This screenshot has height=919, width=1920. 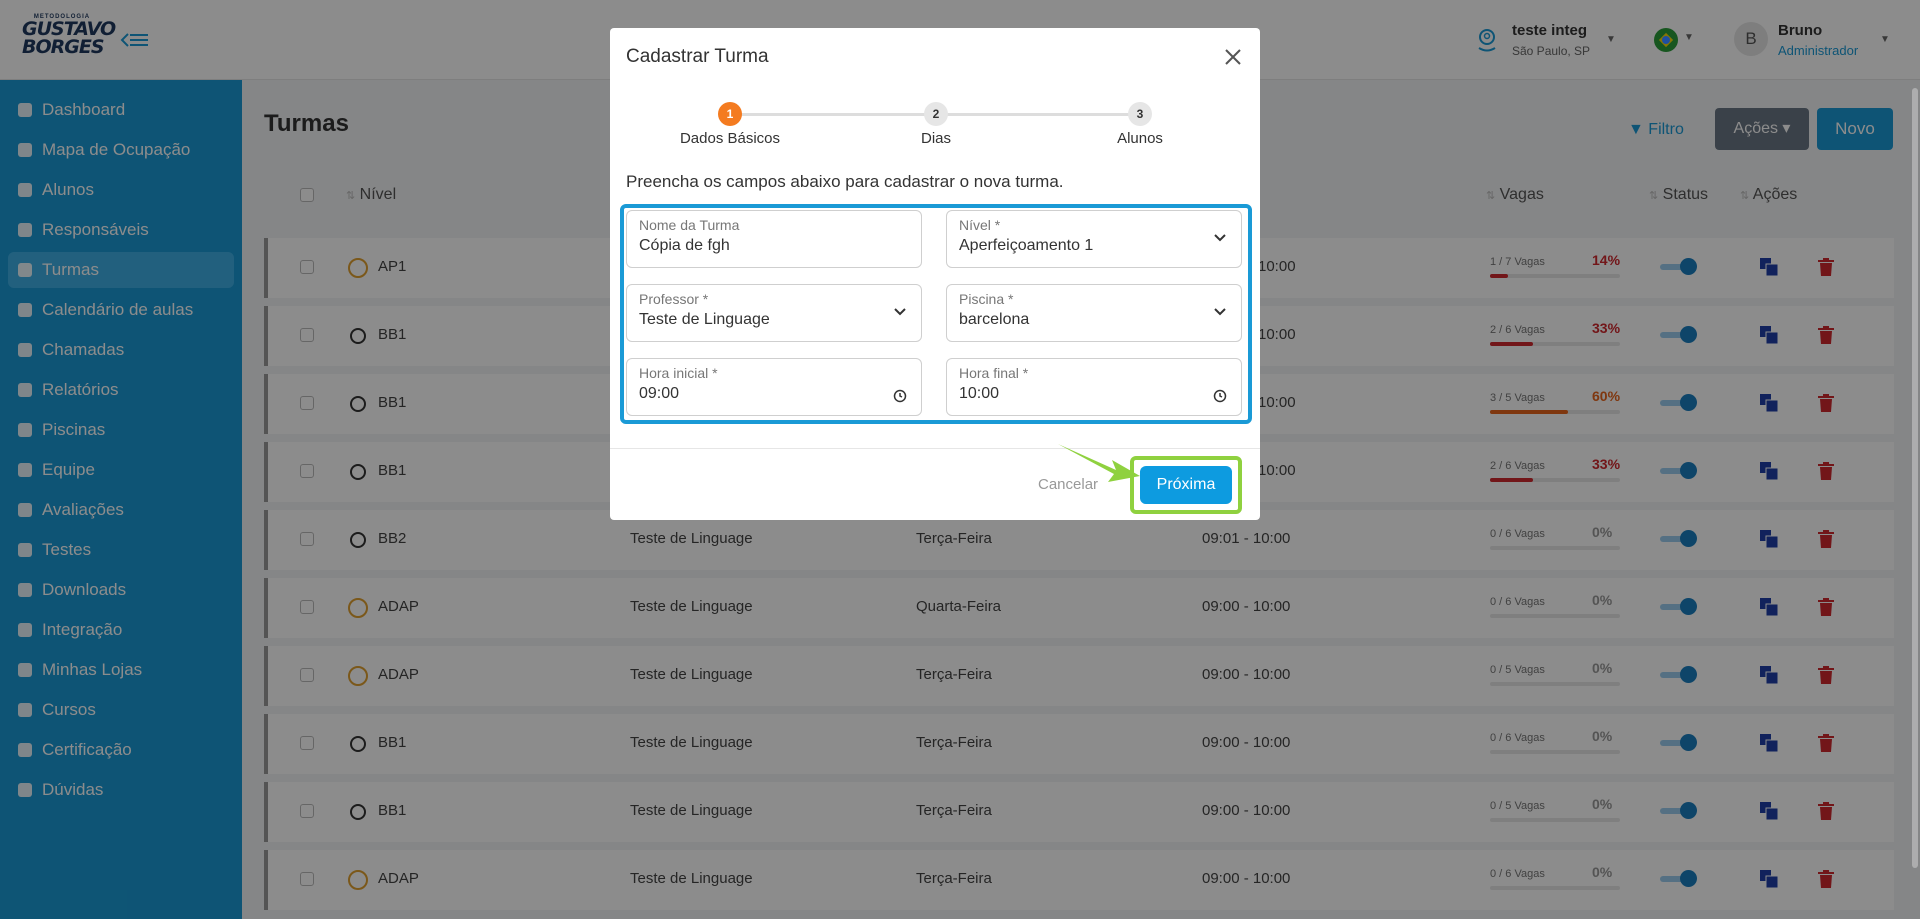 What do you see at coordinates (678, 373) in the screenshot?
I see `field-label: Hora inicial *` at bounding box center [678, 373].